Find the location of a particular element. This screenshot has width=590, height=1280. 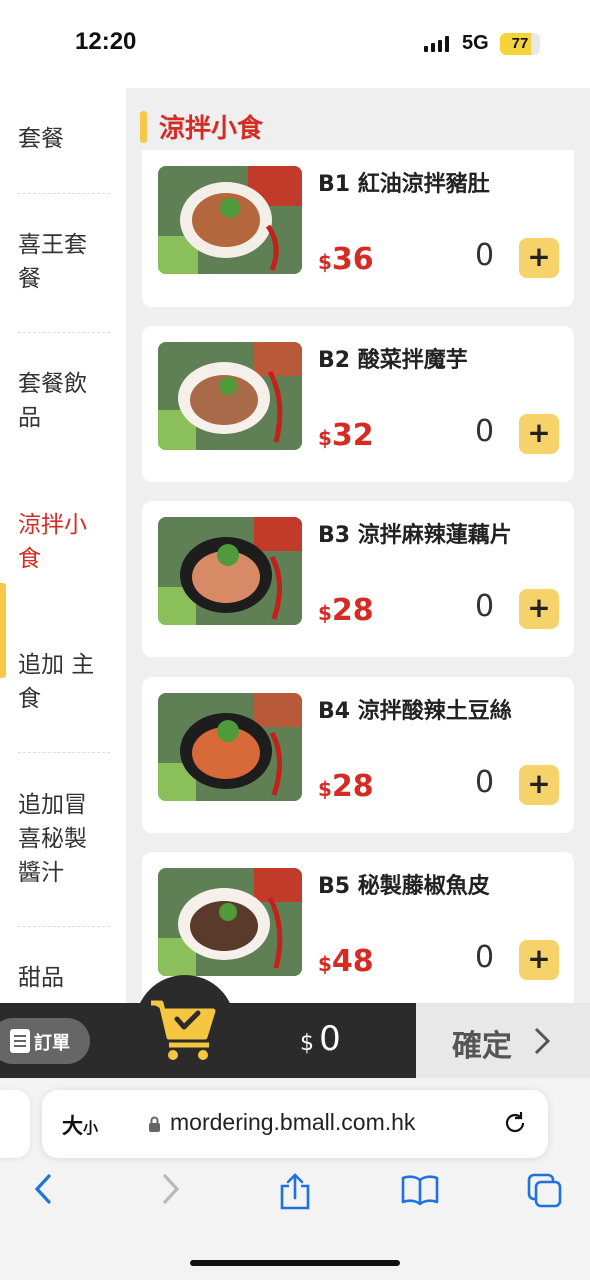

cart-bar: 訂單 $ 0 確定 is located at coordinates (295, 1026).